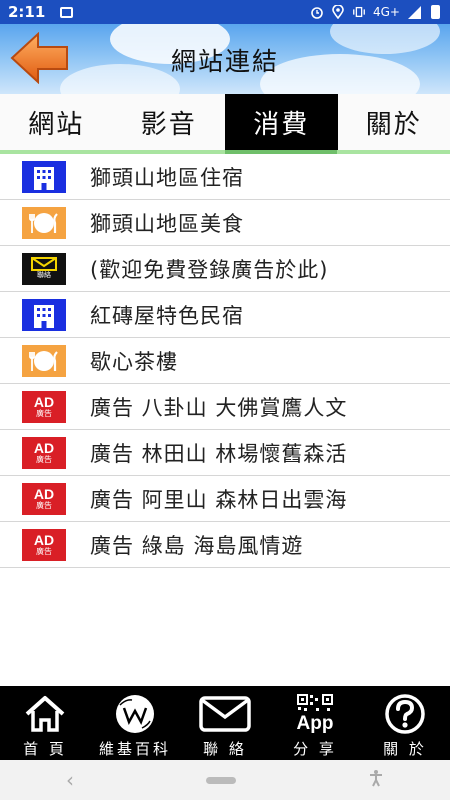 This screenshot has height=800, width=450. I want to click on system-nav-bar: ‹, so click(225, 780).